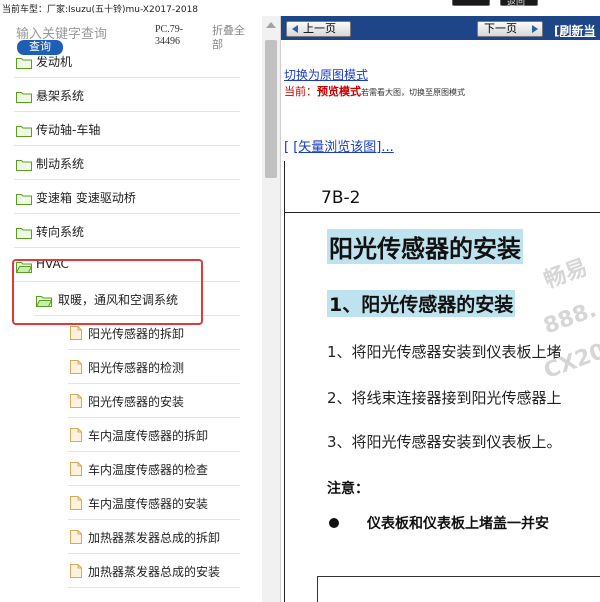  I want to click on prev-page-button: 上一页, so click(318, 29).